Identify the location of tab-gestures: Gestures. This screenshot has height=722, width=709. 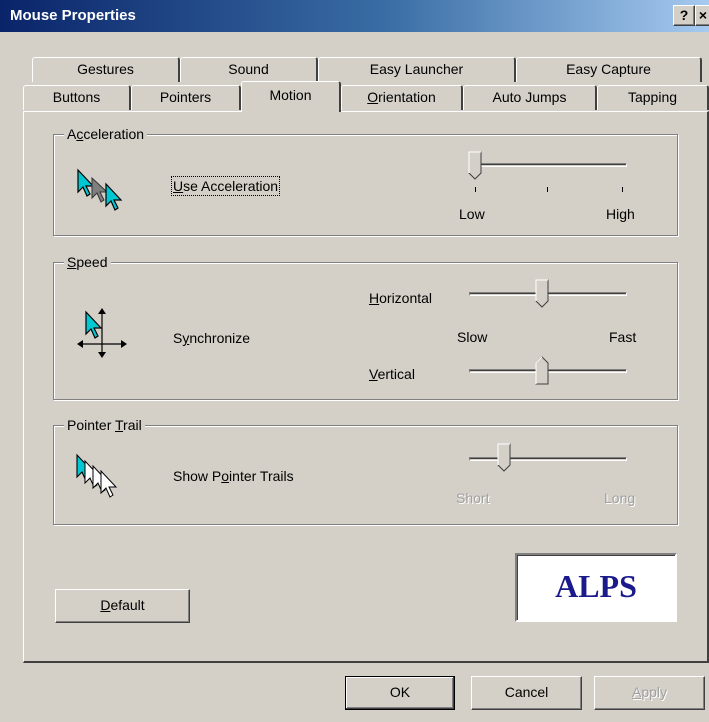
(106, 69).